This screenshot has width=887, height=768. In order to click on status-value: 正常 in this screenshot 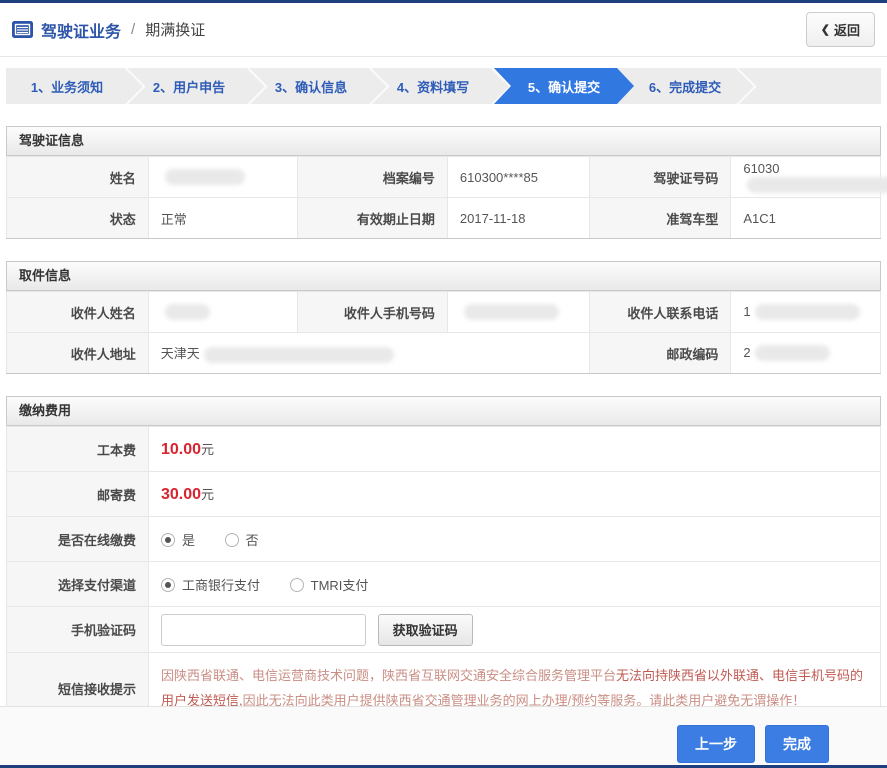, I will do `click(223, 218)`.